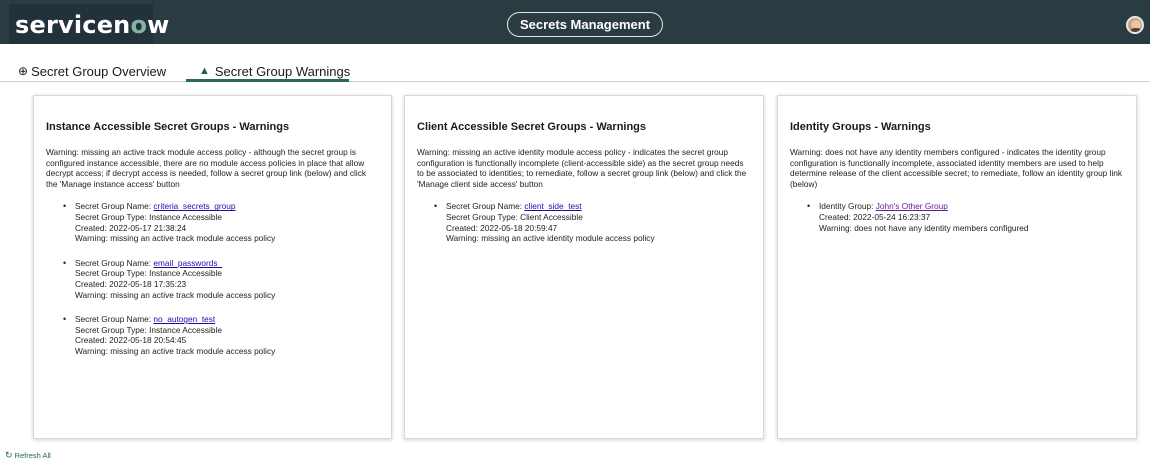 This screenshot has height=463, width=1150. Describe the element at coordinates (847, 206) in the screenshot. I see `entry-name-label: Identity Group:` at that location.